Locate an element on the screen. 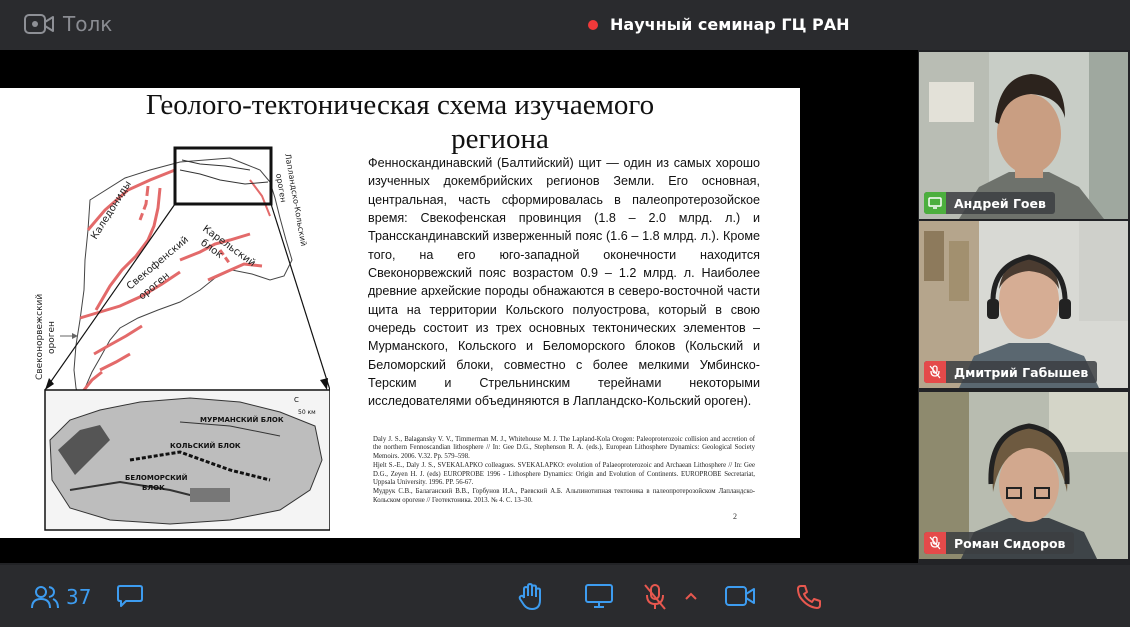 The height and width of the screenshot is (627, 1130). top-bar: Толк Научный семинар ГЦ РАН is located at coordinates (565, 25).